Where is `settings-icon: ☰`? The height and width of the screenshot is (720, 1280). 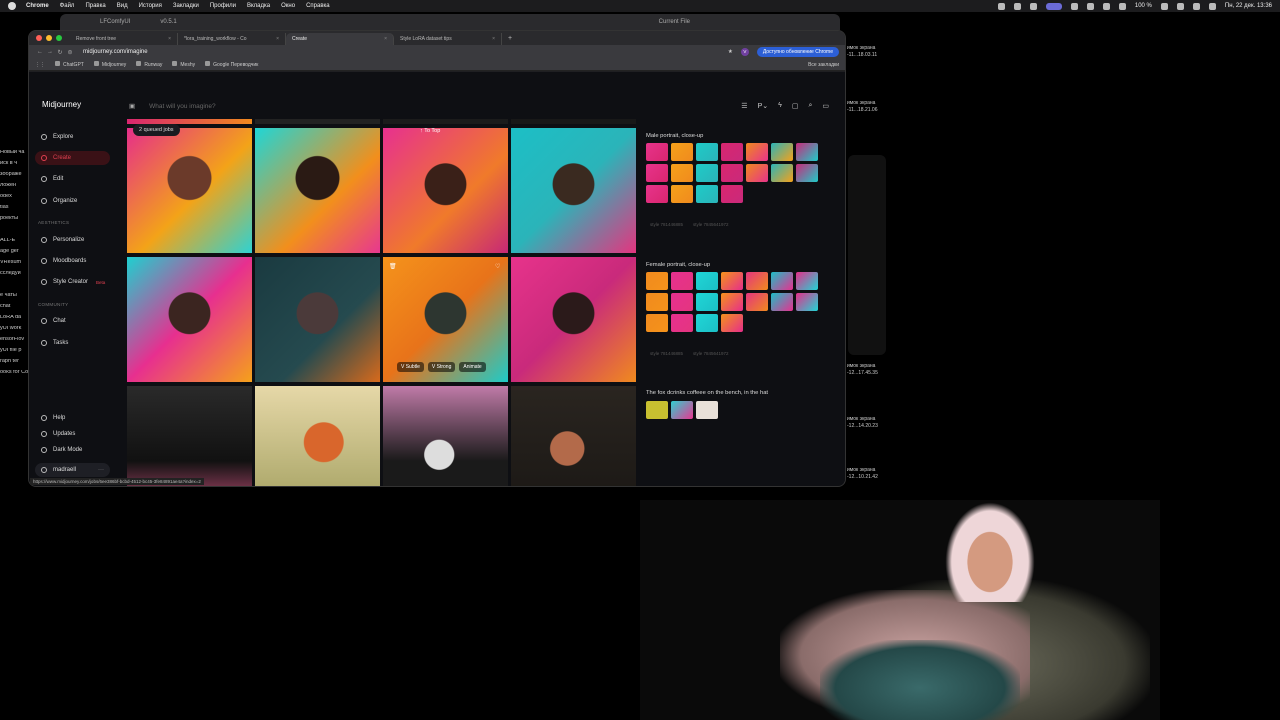 settings-icon: ☰ is located at coordinates (744, 106).